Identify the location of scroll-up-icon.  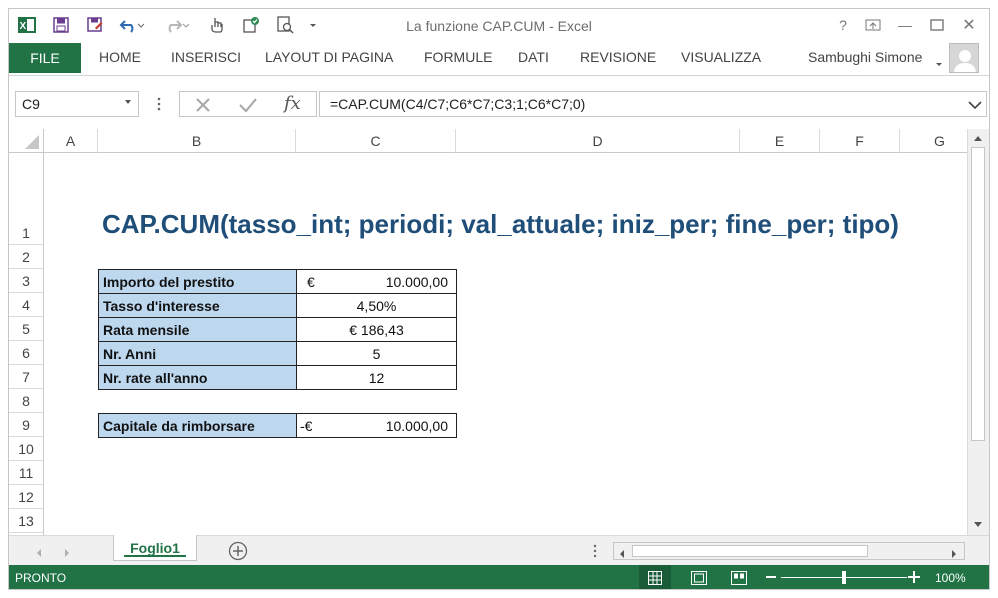
(978, 138).